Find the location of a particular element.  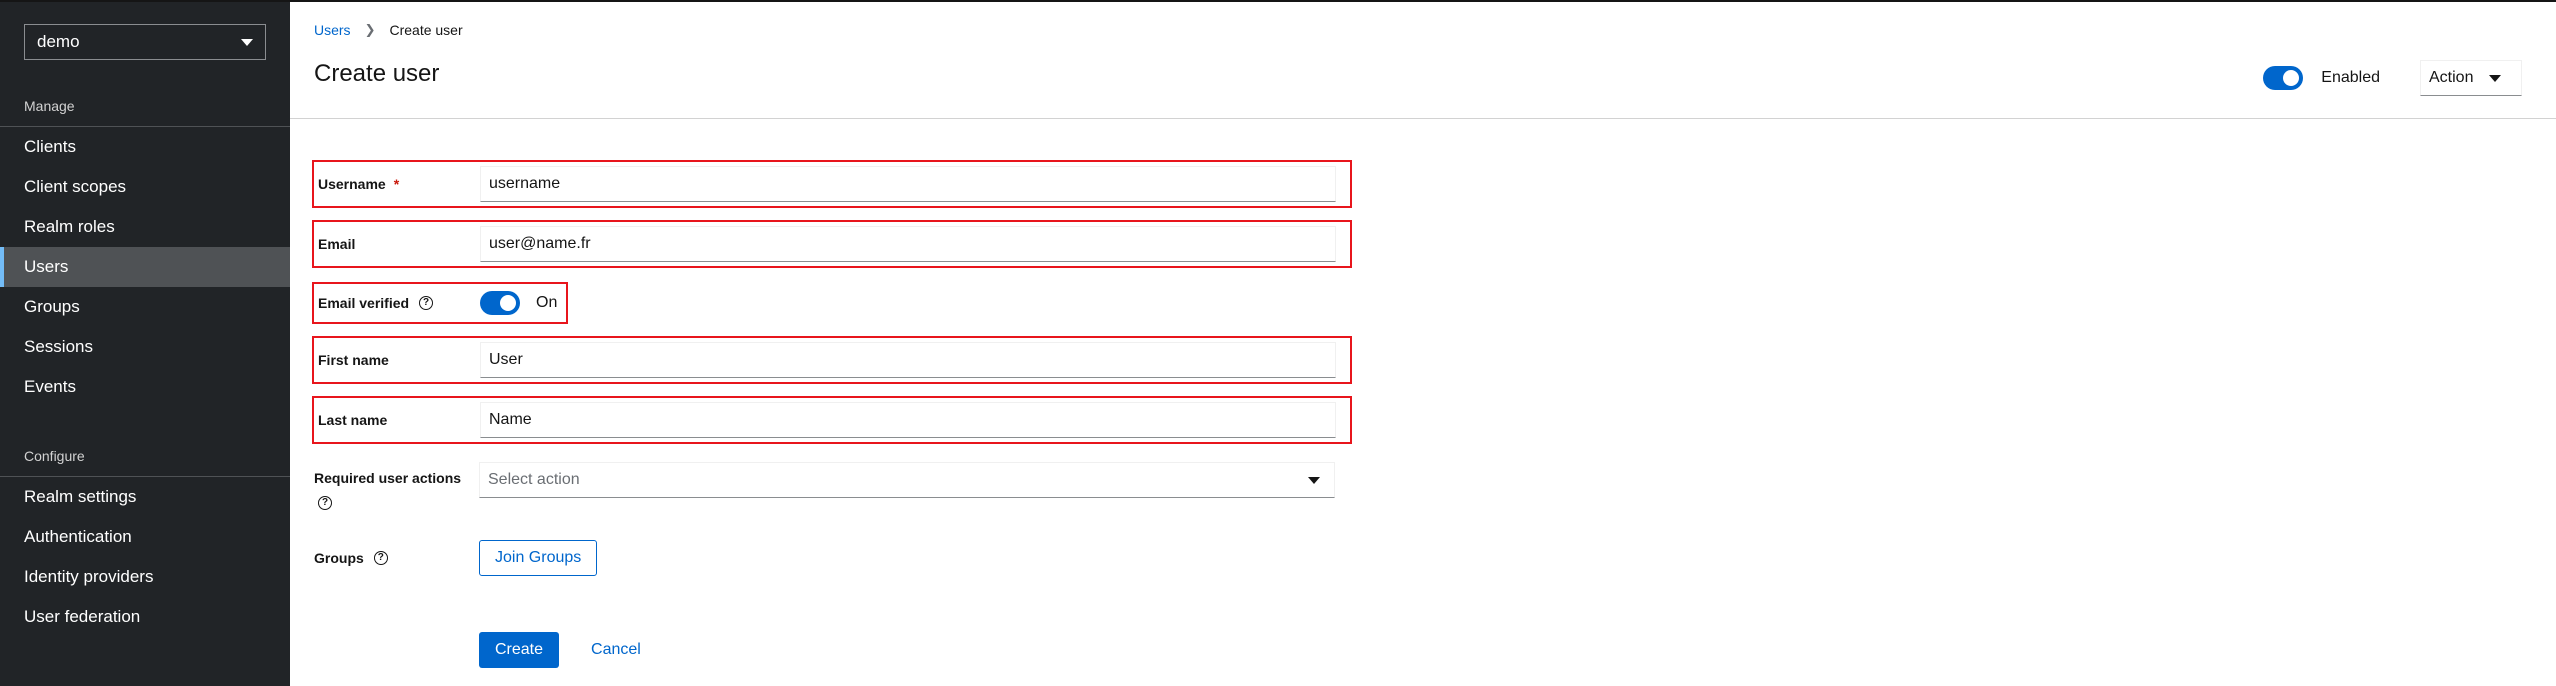

email-verified-label-text: Email verified is located at coordinates (364, 303).